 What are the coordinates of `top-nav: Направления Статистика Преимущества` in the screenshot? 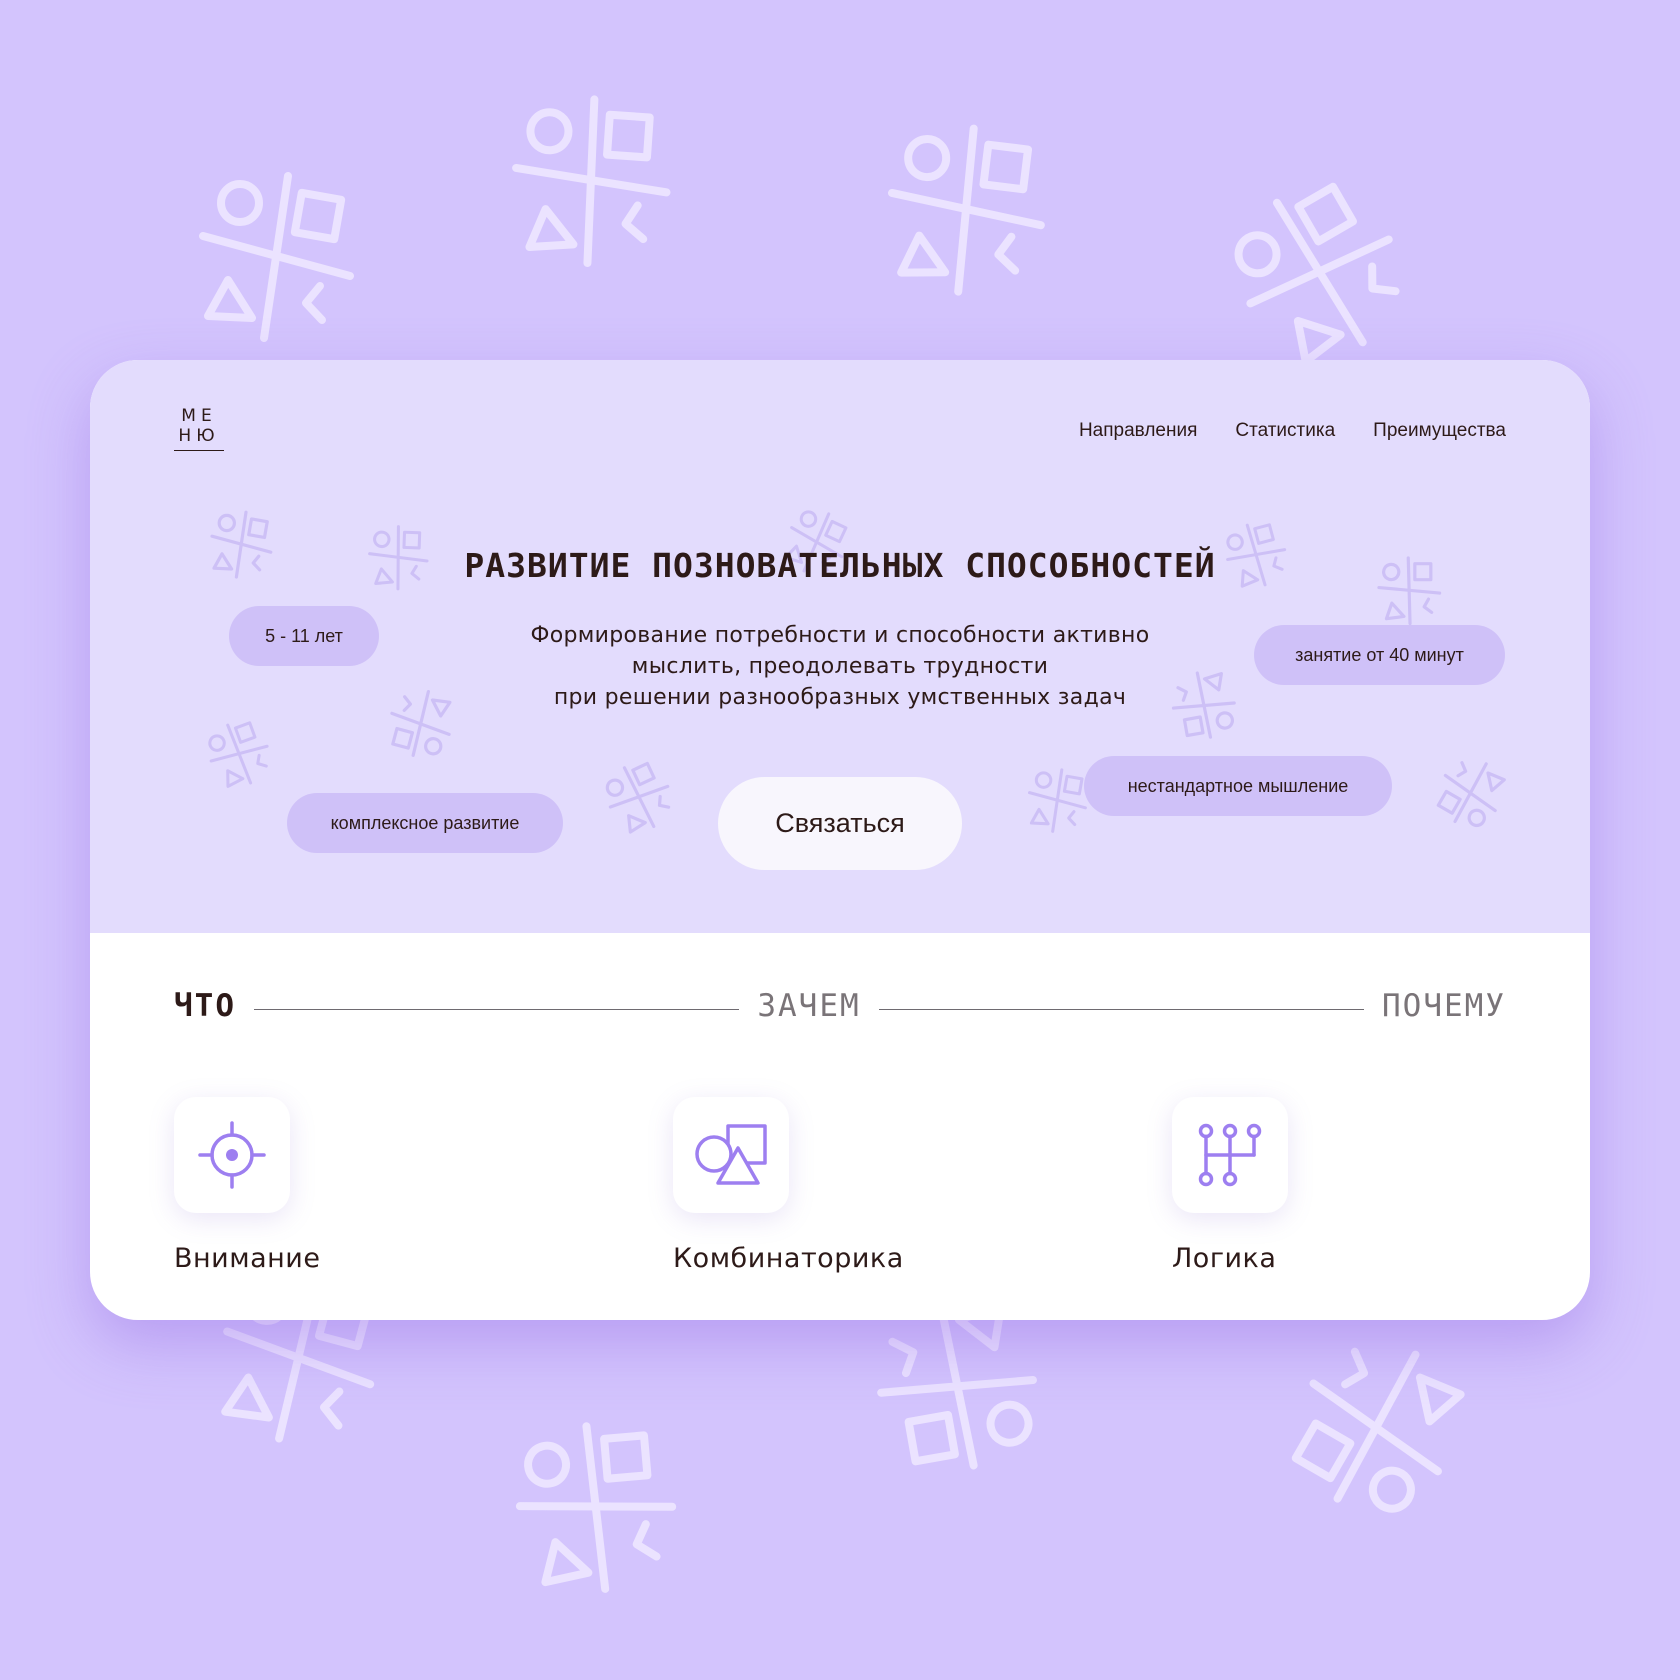 It's located at (1292, 431).